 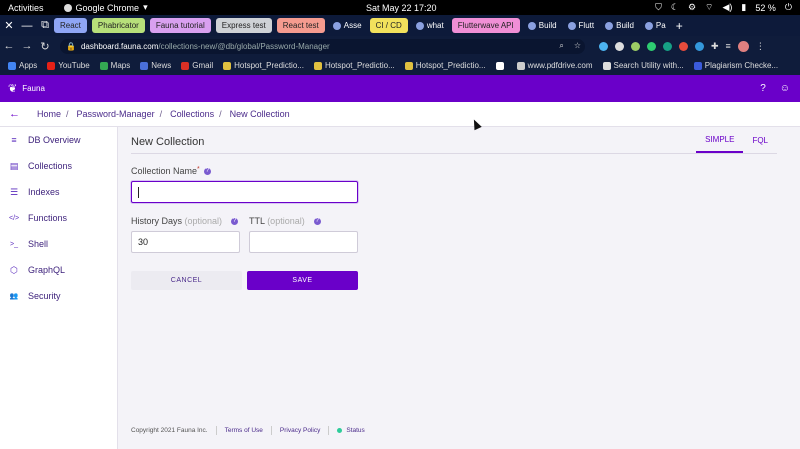 I want to click on browser-tab: Flutterwave API, so click(x=485, y=25).